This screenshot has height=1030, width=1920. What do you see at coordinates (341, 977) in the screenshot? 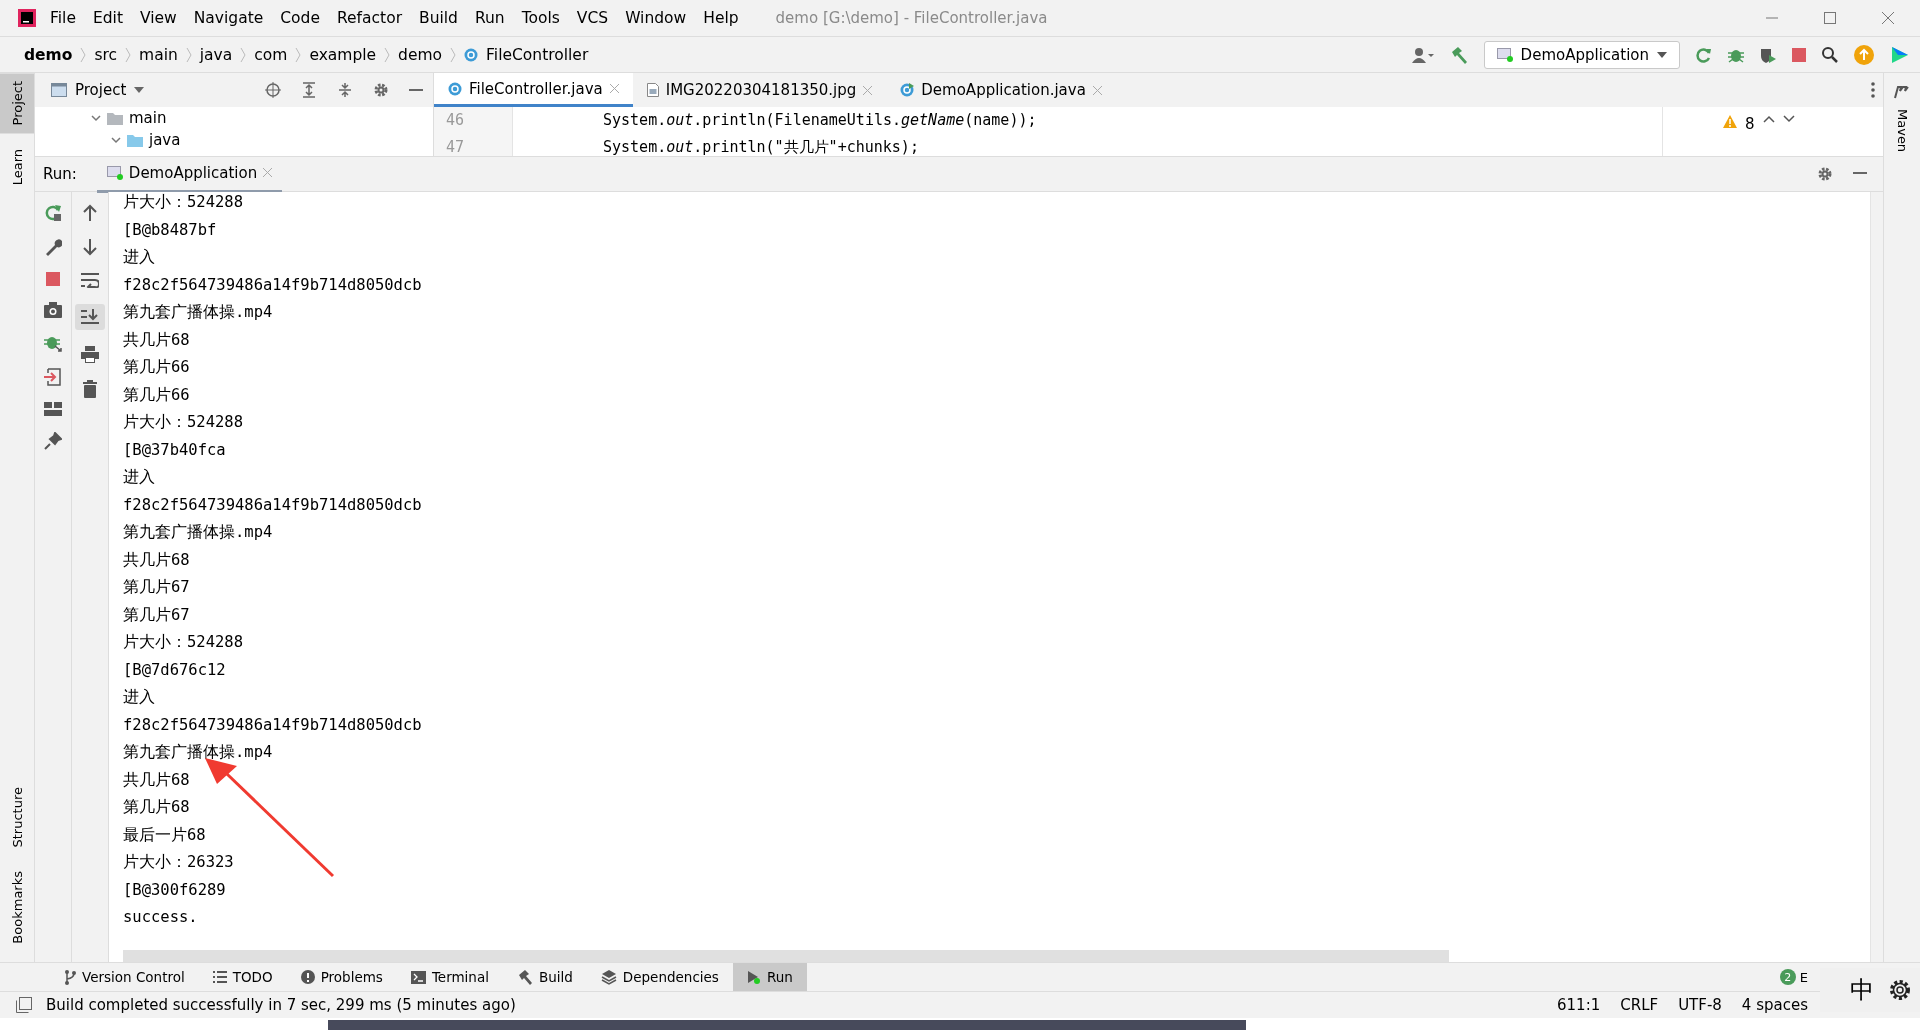
I see `tool-window-tab: Problems` at bounding box center [341, 977].